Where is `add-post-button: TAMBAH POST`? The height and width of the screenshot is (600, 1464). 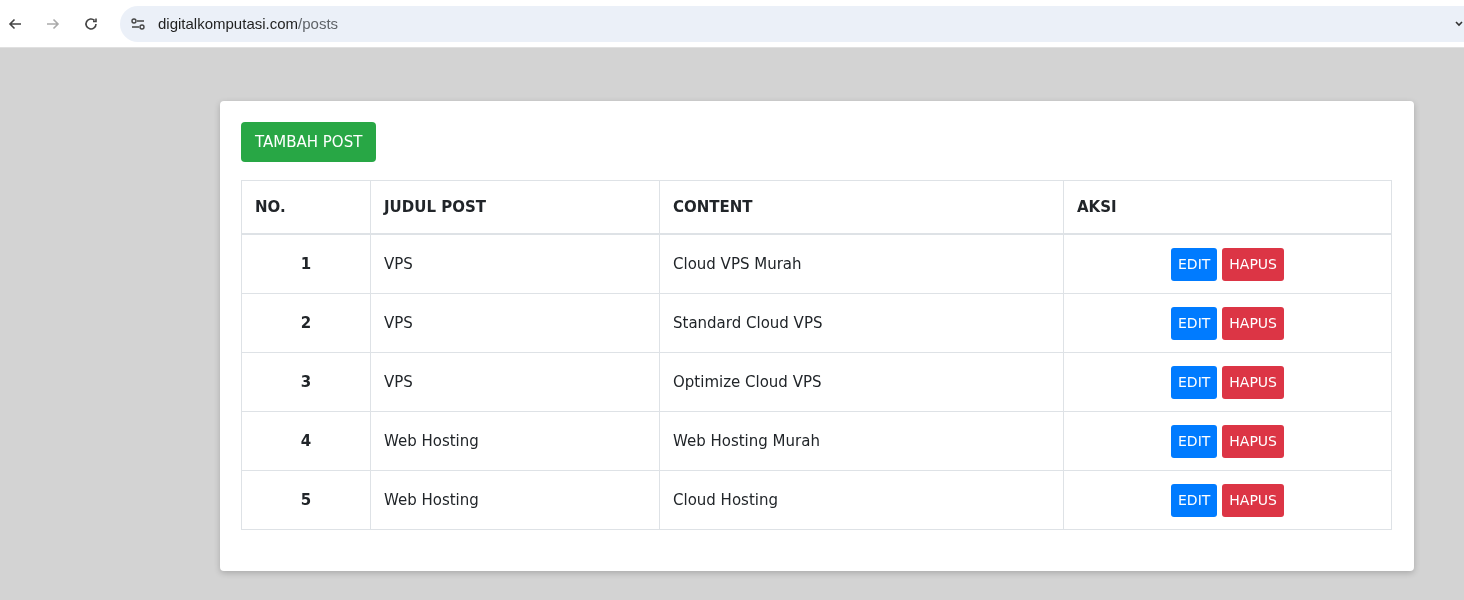 add-post-button: TAMBAH POST is located at coordinates (309, 142).